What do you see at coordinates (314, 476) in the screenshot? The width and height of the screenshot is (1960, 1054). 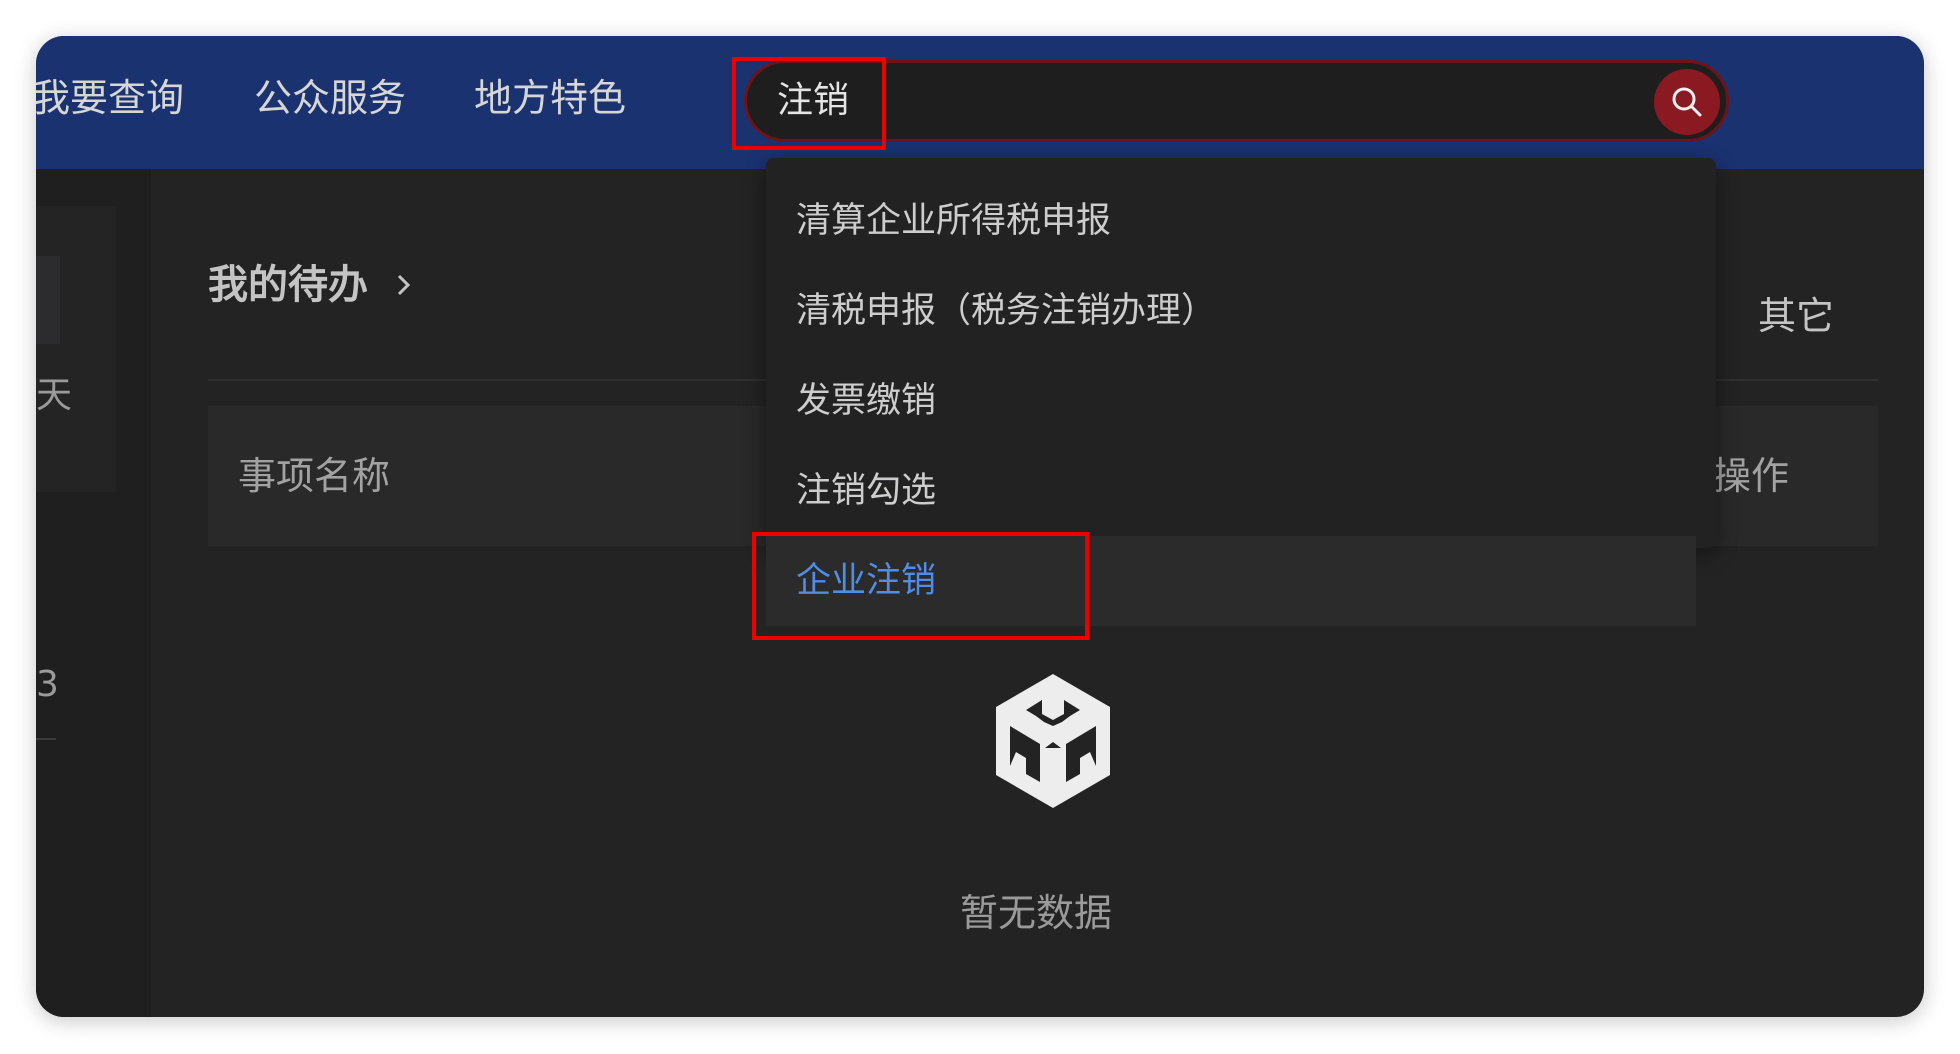 I see `column-item-name: 事项名称` at bounding box center [314, 476].